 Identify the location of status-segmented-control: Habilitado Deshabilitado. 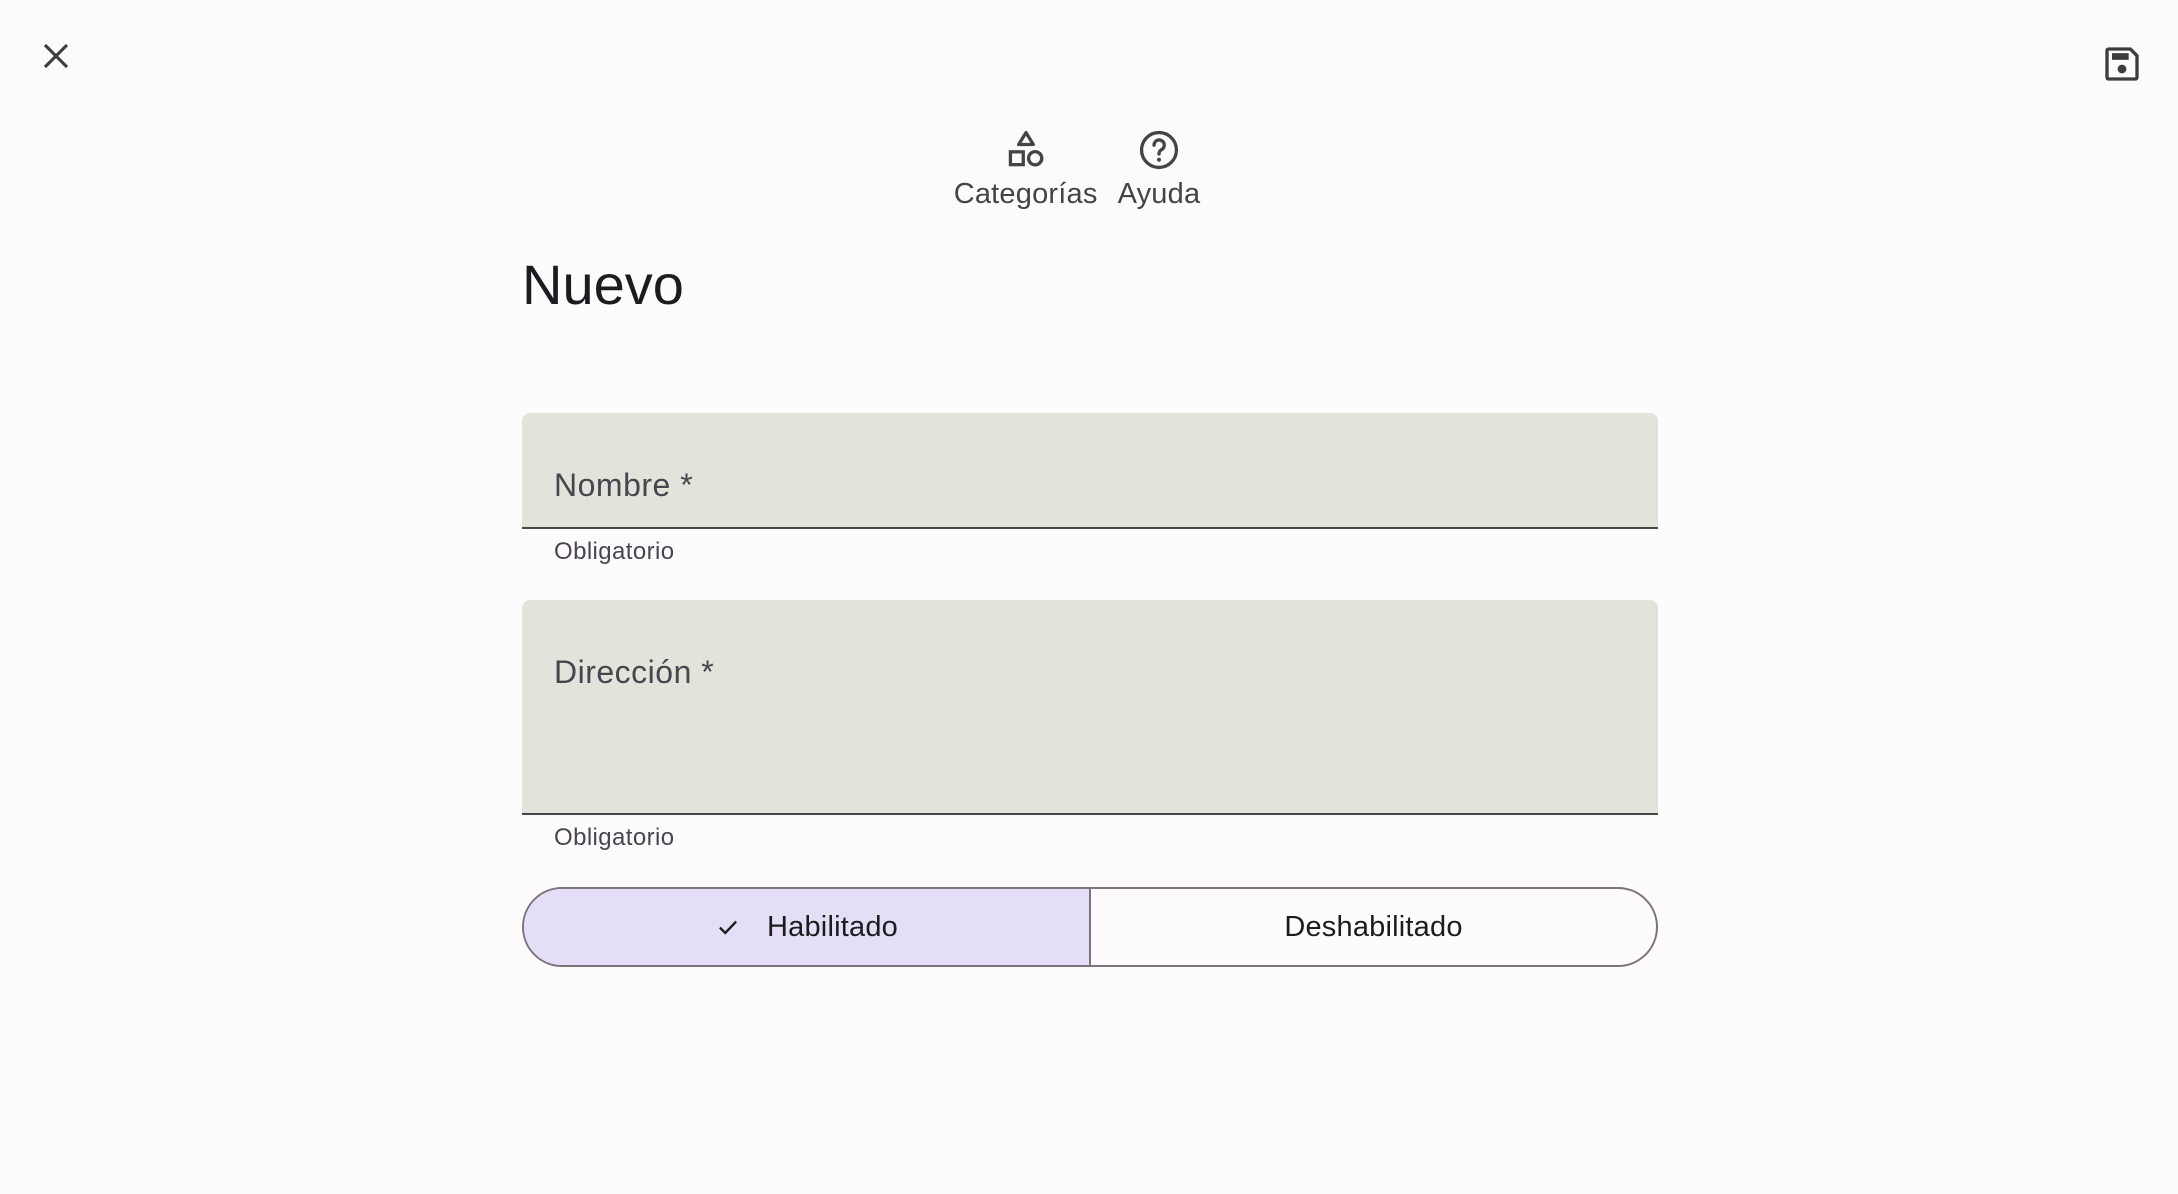
(1090, 927).